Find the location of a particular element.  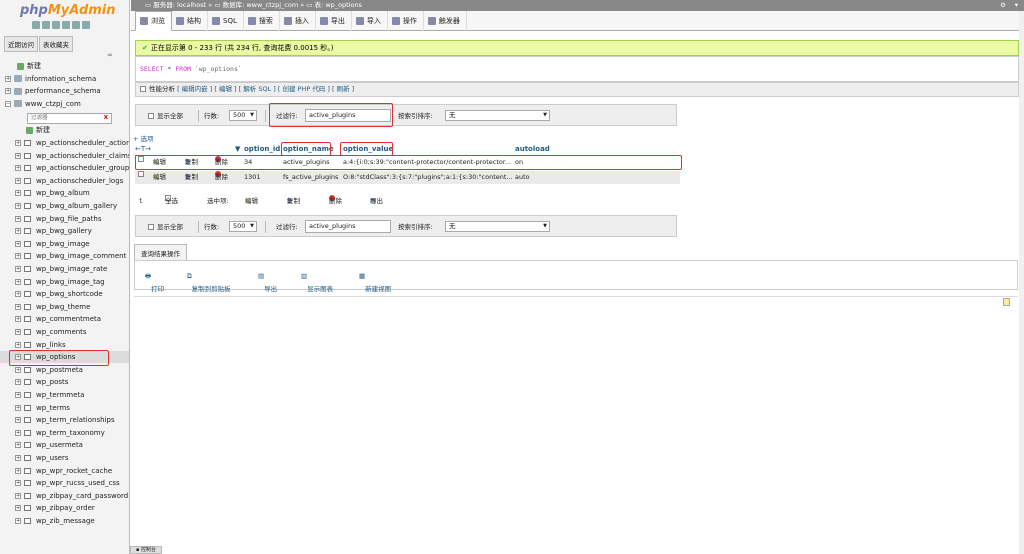

row-checkbox is located at coordinates (141, 174).